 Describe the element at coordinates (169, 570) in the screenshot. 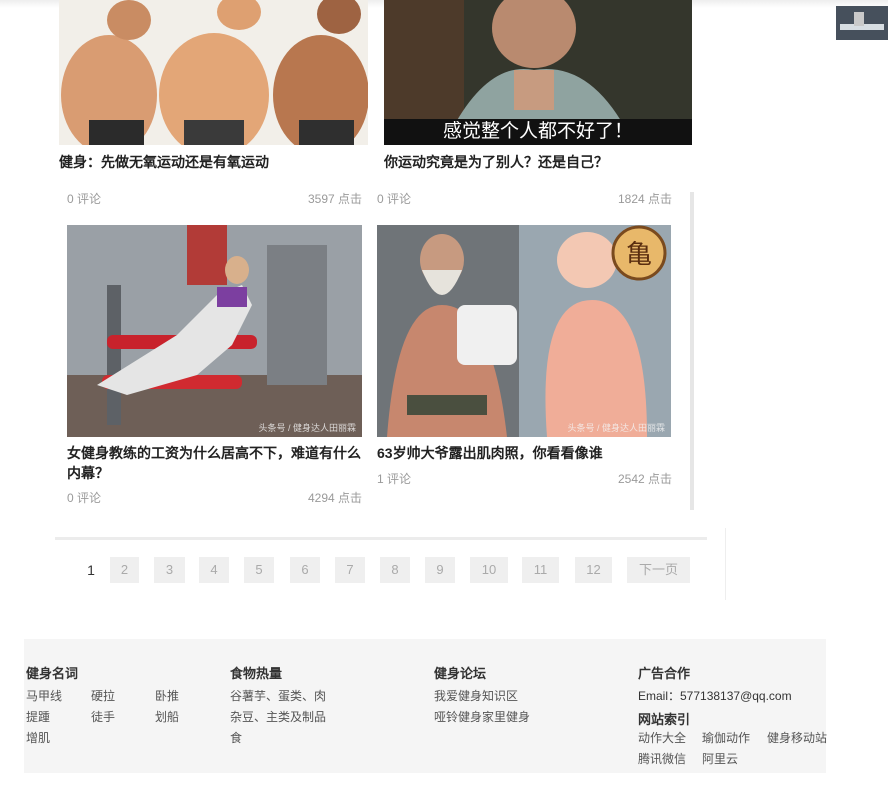

I see `page-link-3: 3` at that location.